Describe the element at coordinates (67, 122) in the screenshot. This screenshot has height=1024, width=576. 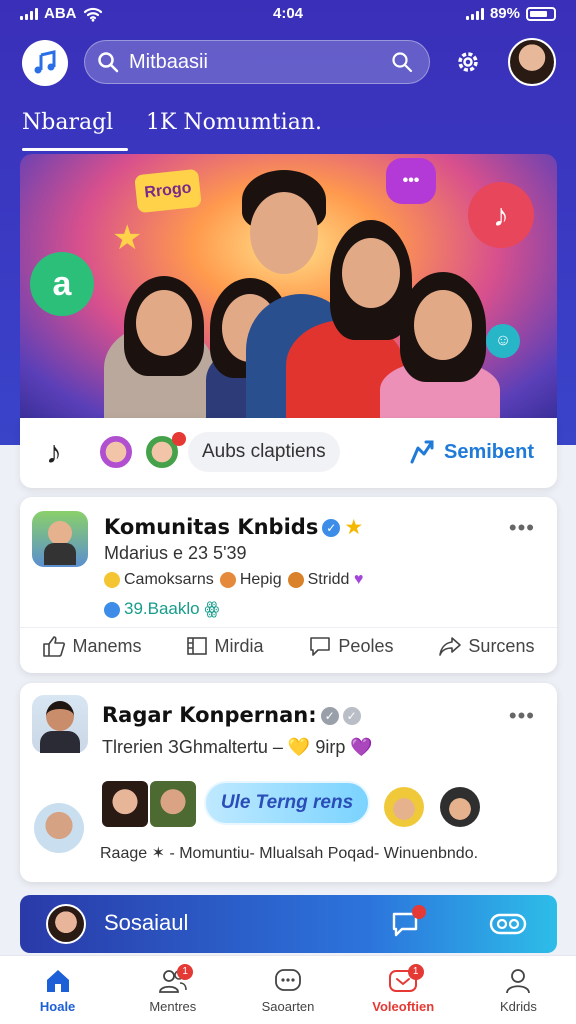
I see `tab-nbaragl: Nbaragl` at that location.